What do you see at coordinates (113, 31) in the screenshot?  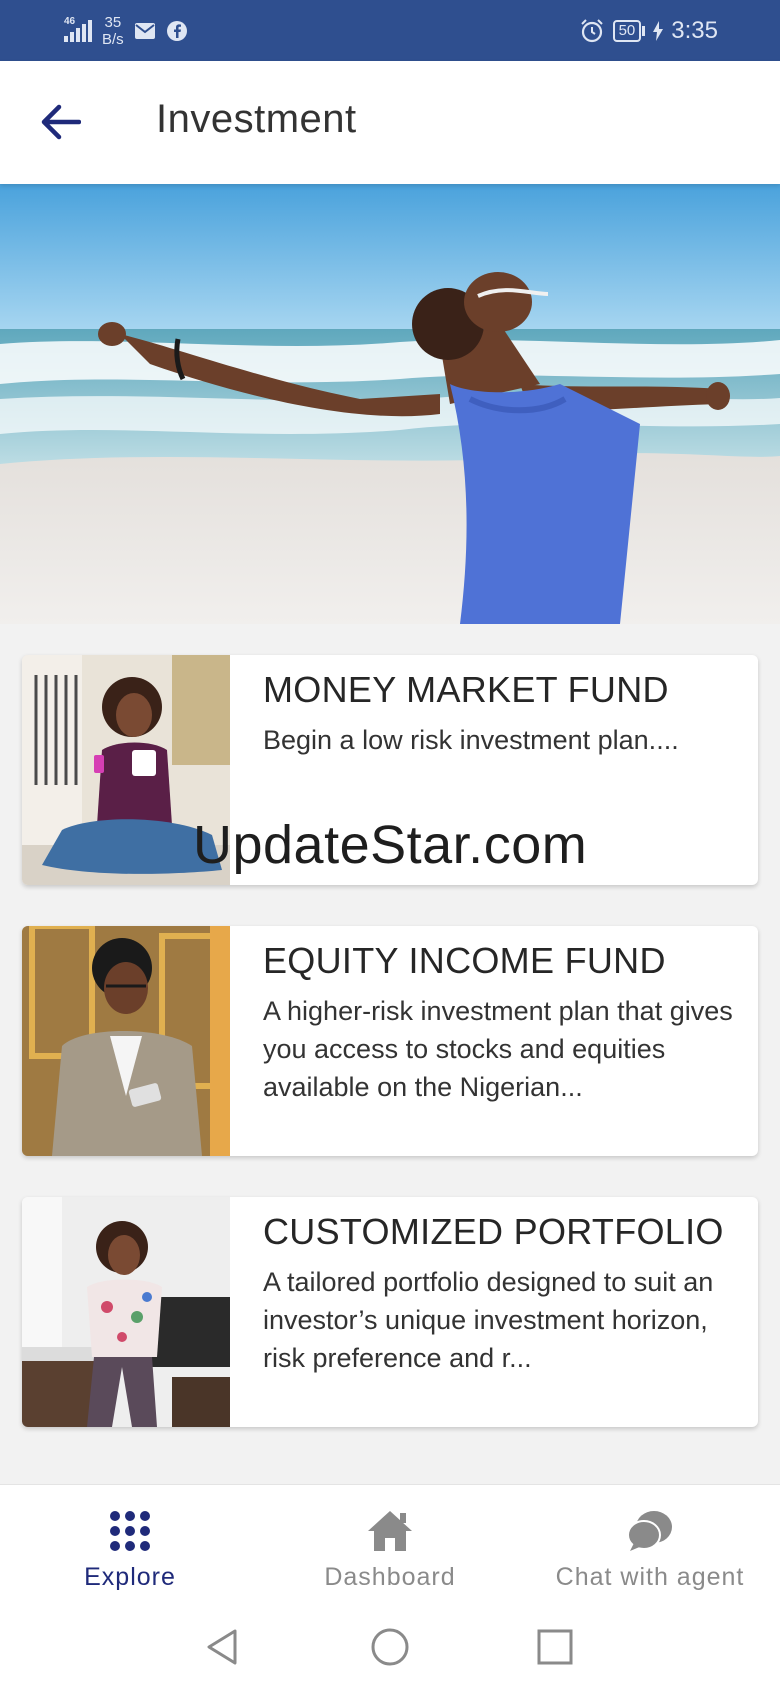 I see `network-speed: 35 B/s` at bounding box center [113, 31].